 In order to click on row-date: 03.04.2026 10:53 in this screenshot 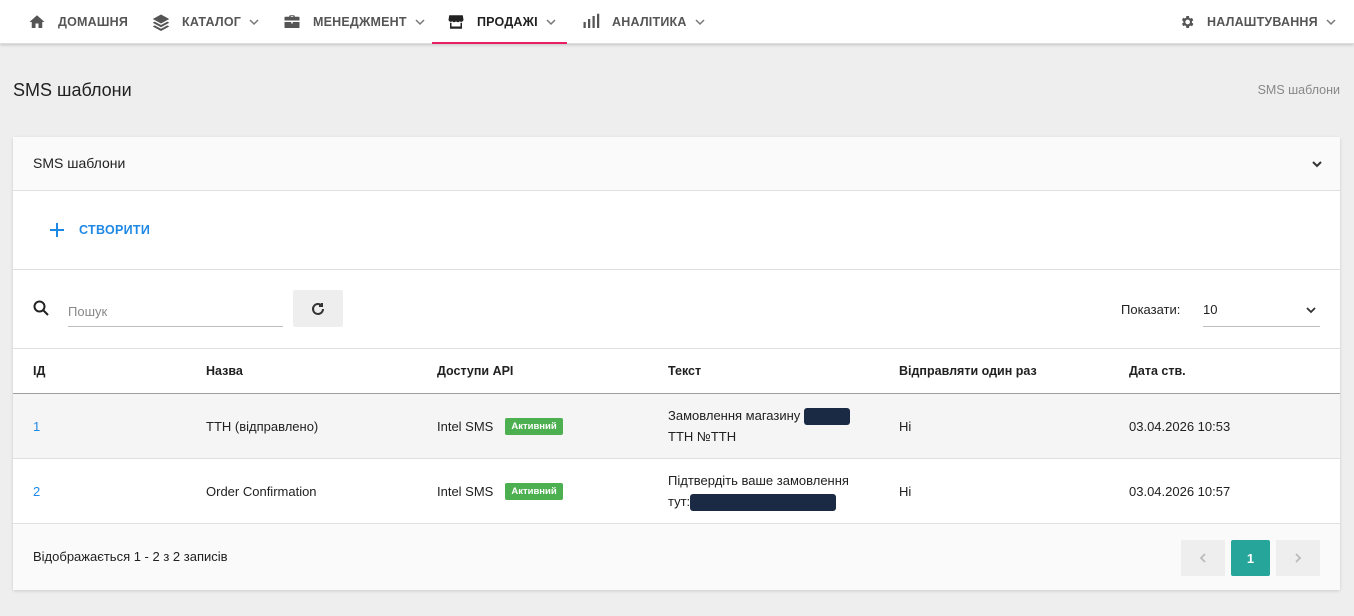, I will do `click(1180, 426)`.